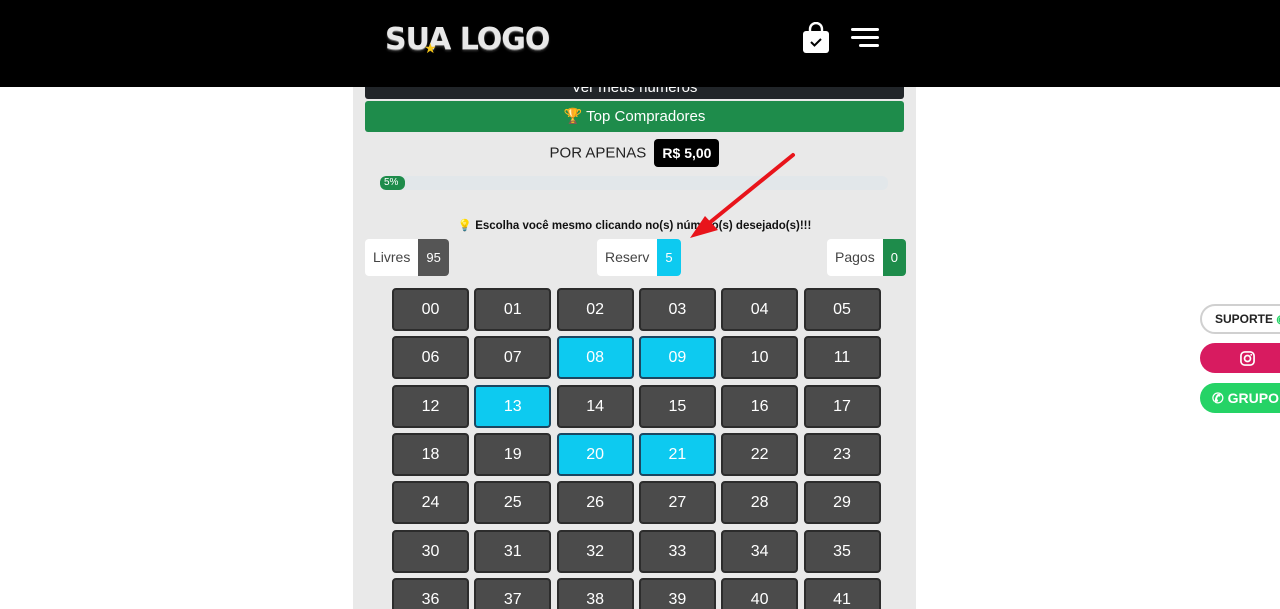 The width and height of the screenshot is (1280, 609). I want to click on support-button: SUPORTE ◉, so click(1240, 319).